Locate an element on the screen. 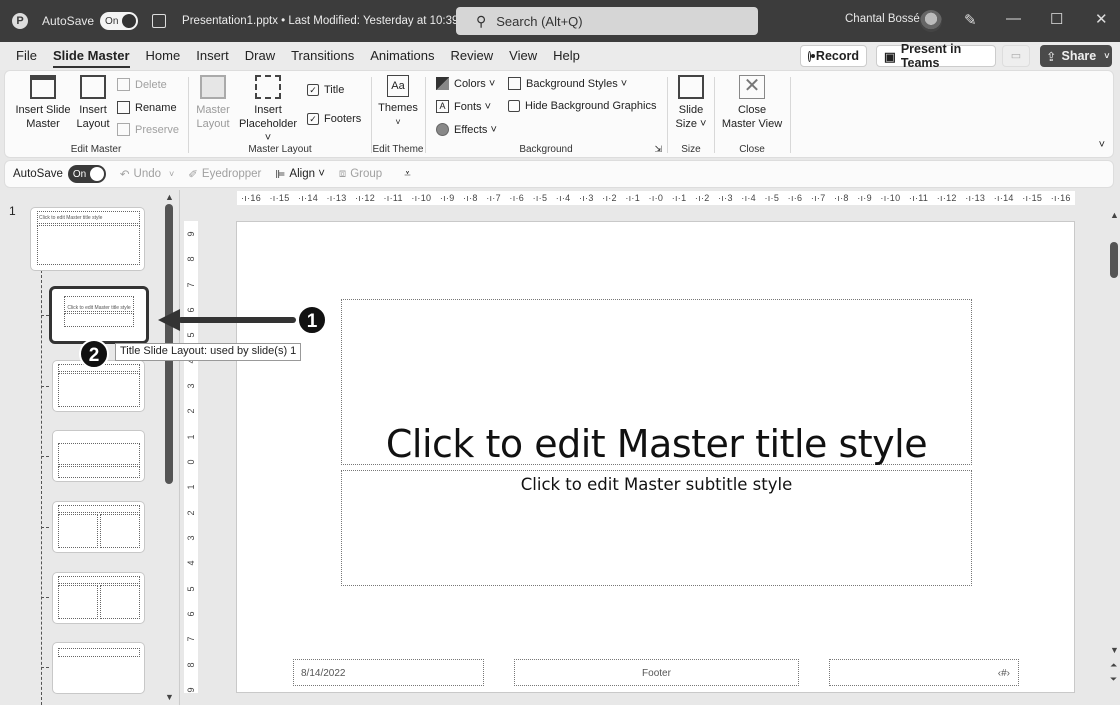 Image resolution: width=1120 pixels, height=705 pixels. minimize-button: — is located at coordinates (1013, 18).